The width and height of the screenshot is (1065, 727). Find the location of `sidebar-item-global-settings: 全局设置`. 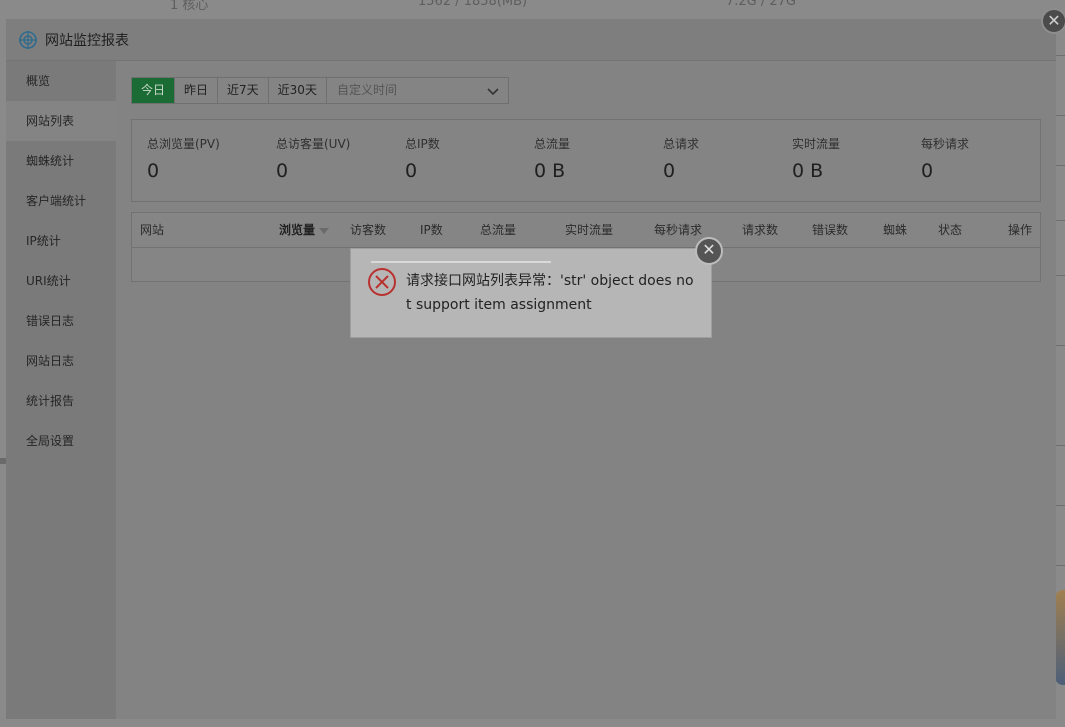

sidebar-item-global-settings: 全局设置 is located at coordinates (61, 441).